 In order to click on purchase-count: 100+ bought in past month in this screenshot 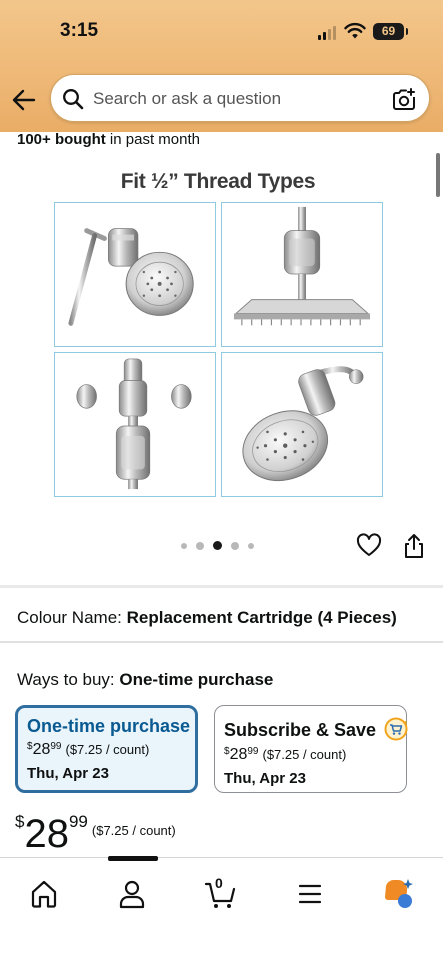, I will do `click(108, 139)`.